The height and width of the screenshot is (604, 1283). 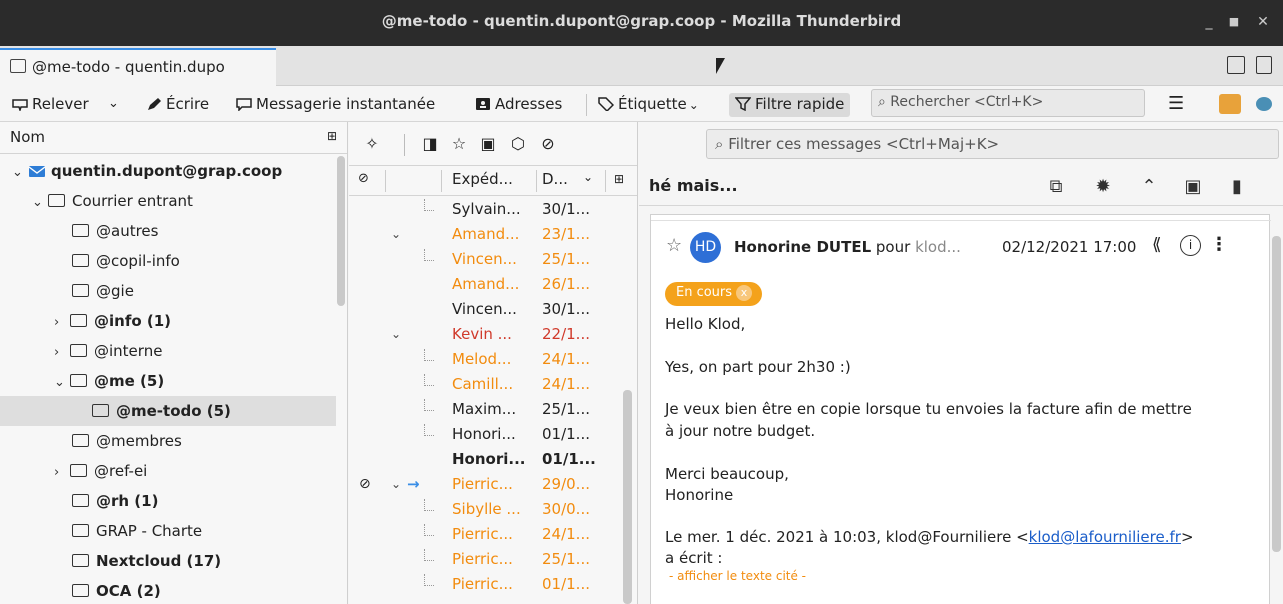 I want to click on delete-icon: ▮, so click(x=1237, y=187).